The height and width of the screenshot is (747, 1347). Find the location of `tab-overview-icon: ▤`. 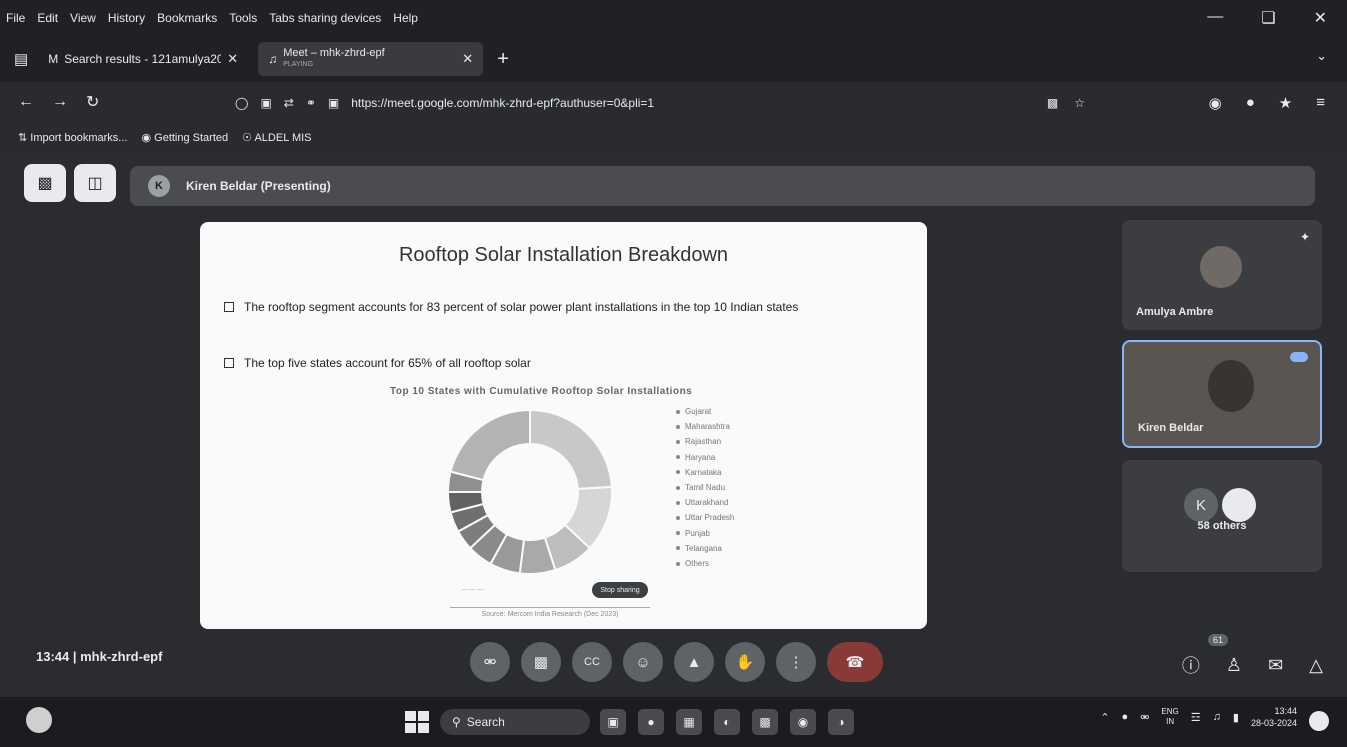

tab-overview-icon: ▤ is located at coordinates (21, 59).